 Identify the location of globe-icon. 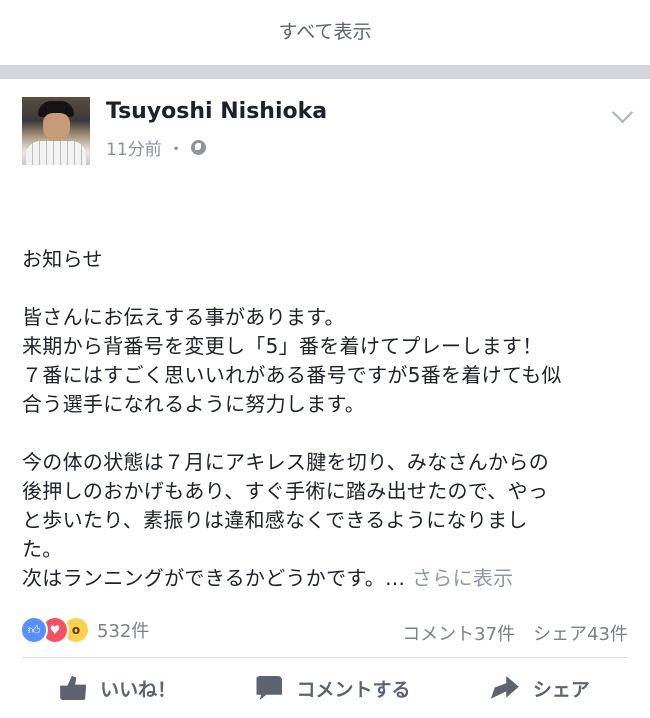
(198, 147).